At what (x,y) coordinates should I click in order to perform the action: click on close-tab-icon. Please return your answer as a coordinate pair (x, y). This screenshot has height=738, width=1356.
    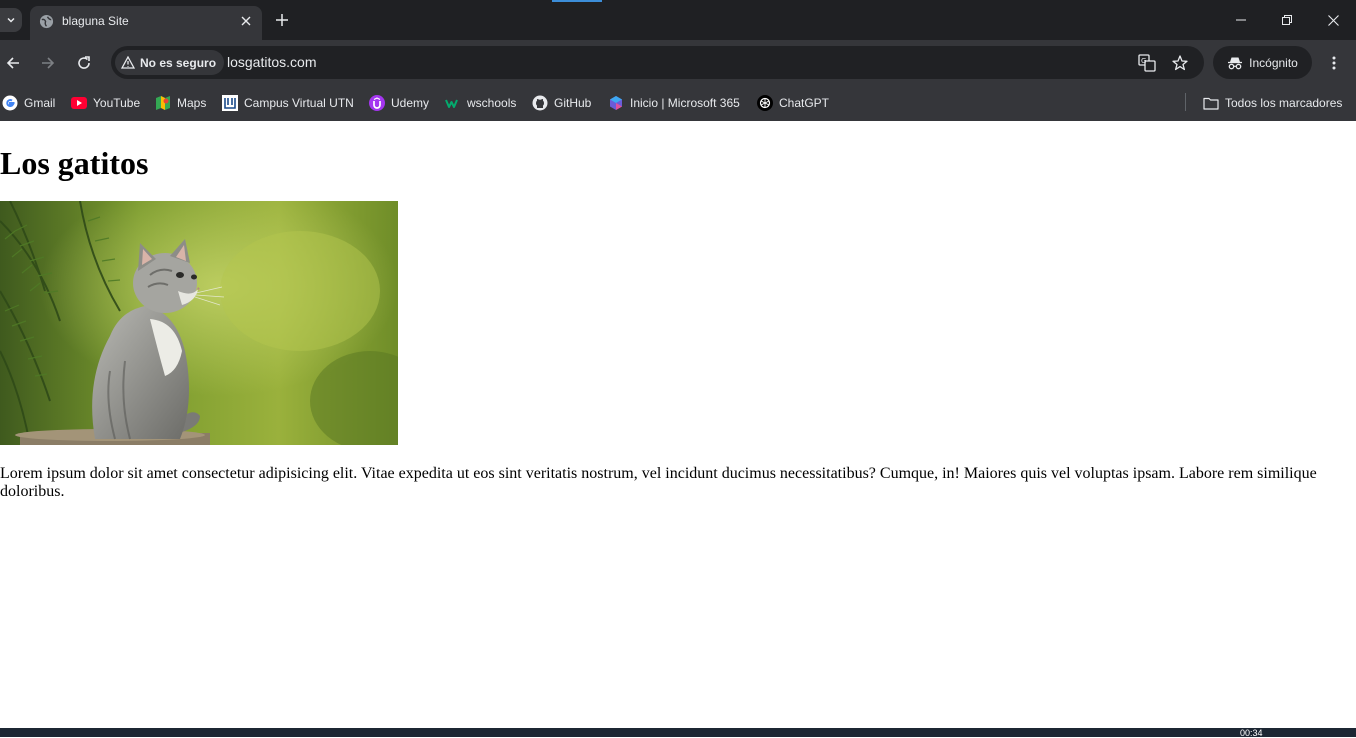
    Looking at the image, I should click on (246, 21).